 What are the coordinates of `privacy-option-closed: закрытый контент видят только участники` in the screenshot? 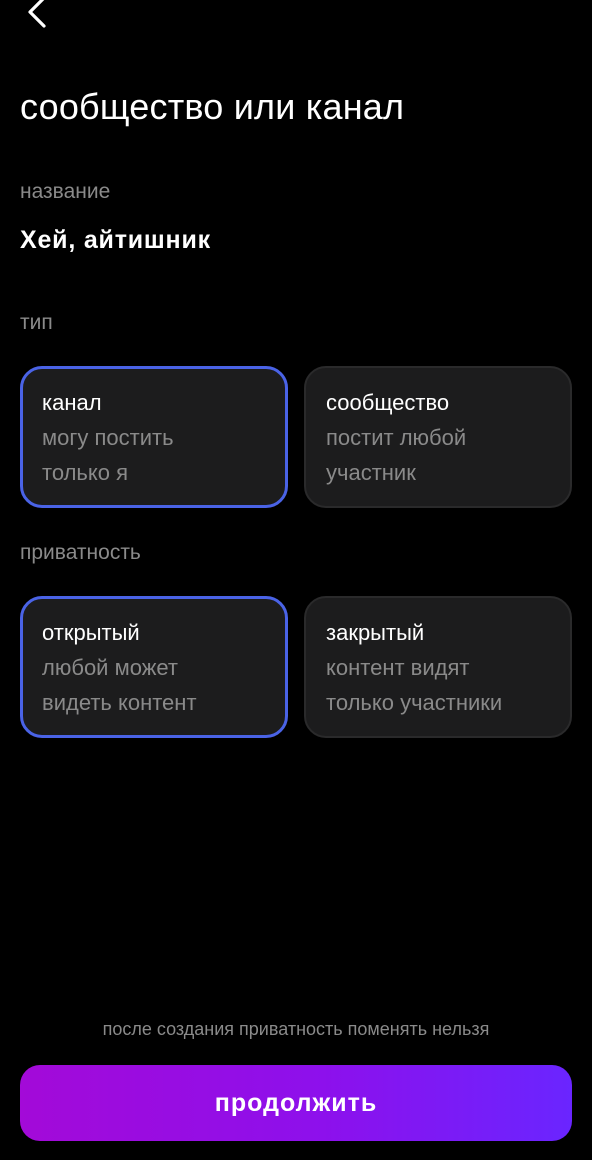 It's located at (438, 667).